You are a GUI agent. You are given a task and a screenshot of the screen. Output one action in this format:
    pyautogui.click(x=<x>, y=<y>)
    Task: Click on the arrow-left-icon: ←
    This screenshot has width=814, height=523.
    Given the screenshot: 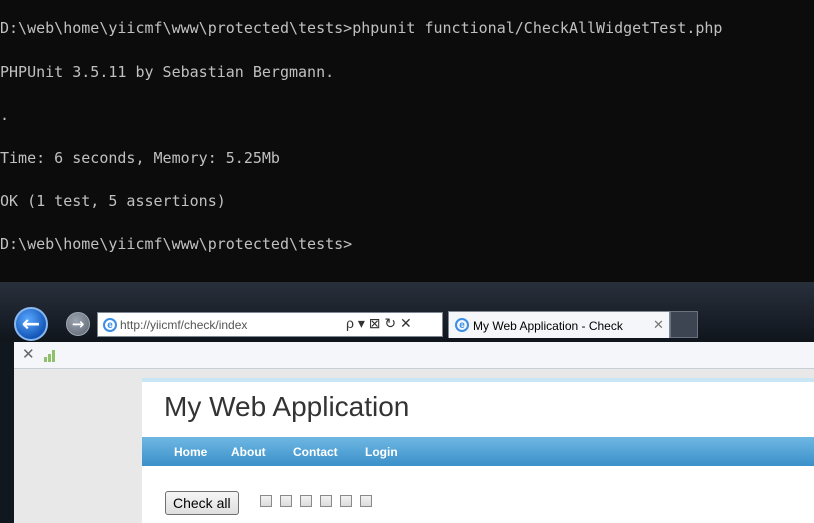 What is the action you would take?
    pyautogui.click(x=31, y=324)
    